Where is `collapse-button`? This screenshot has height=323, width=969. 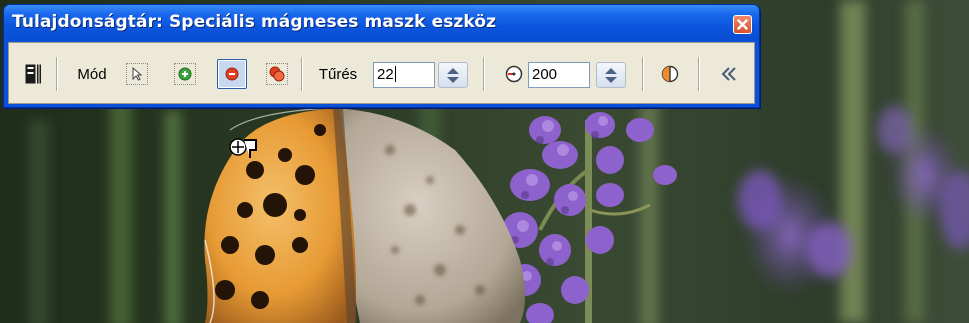 collapse-button is located at coordinates (729, 74).